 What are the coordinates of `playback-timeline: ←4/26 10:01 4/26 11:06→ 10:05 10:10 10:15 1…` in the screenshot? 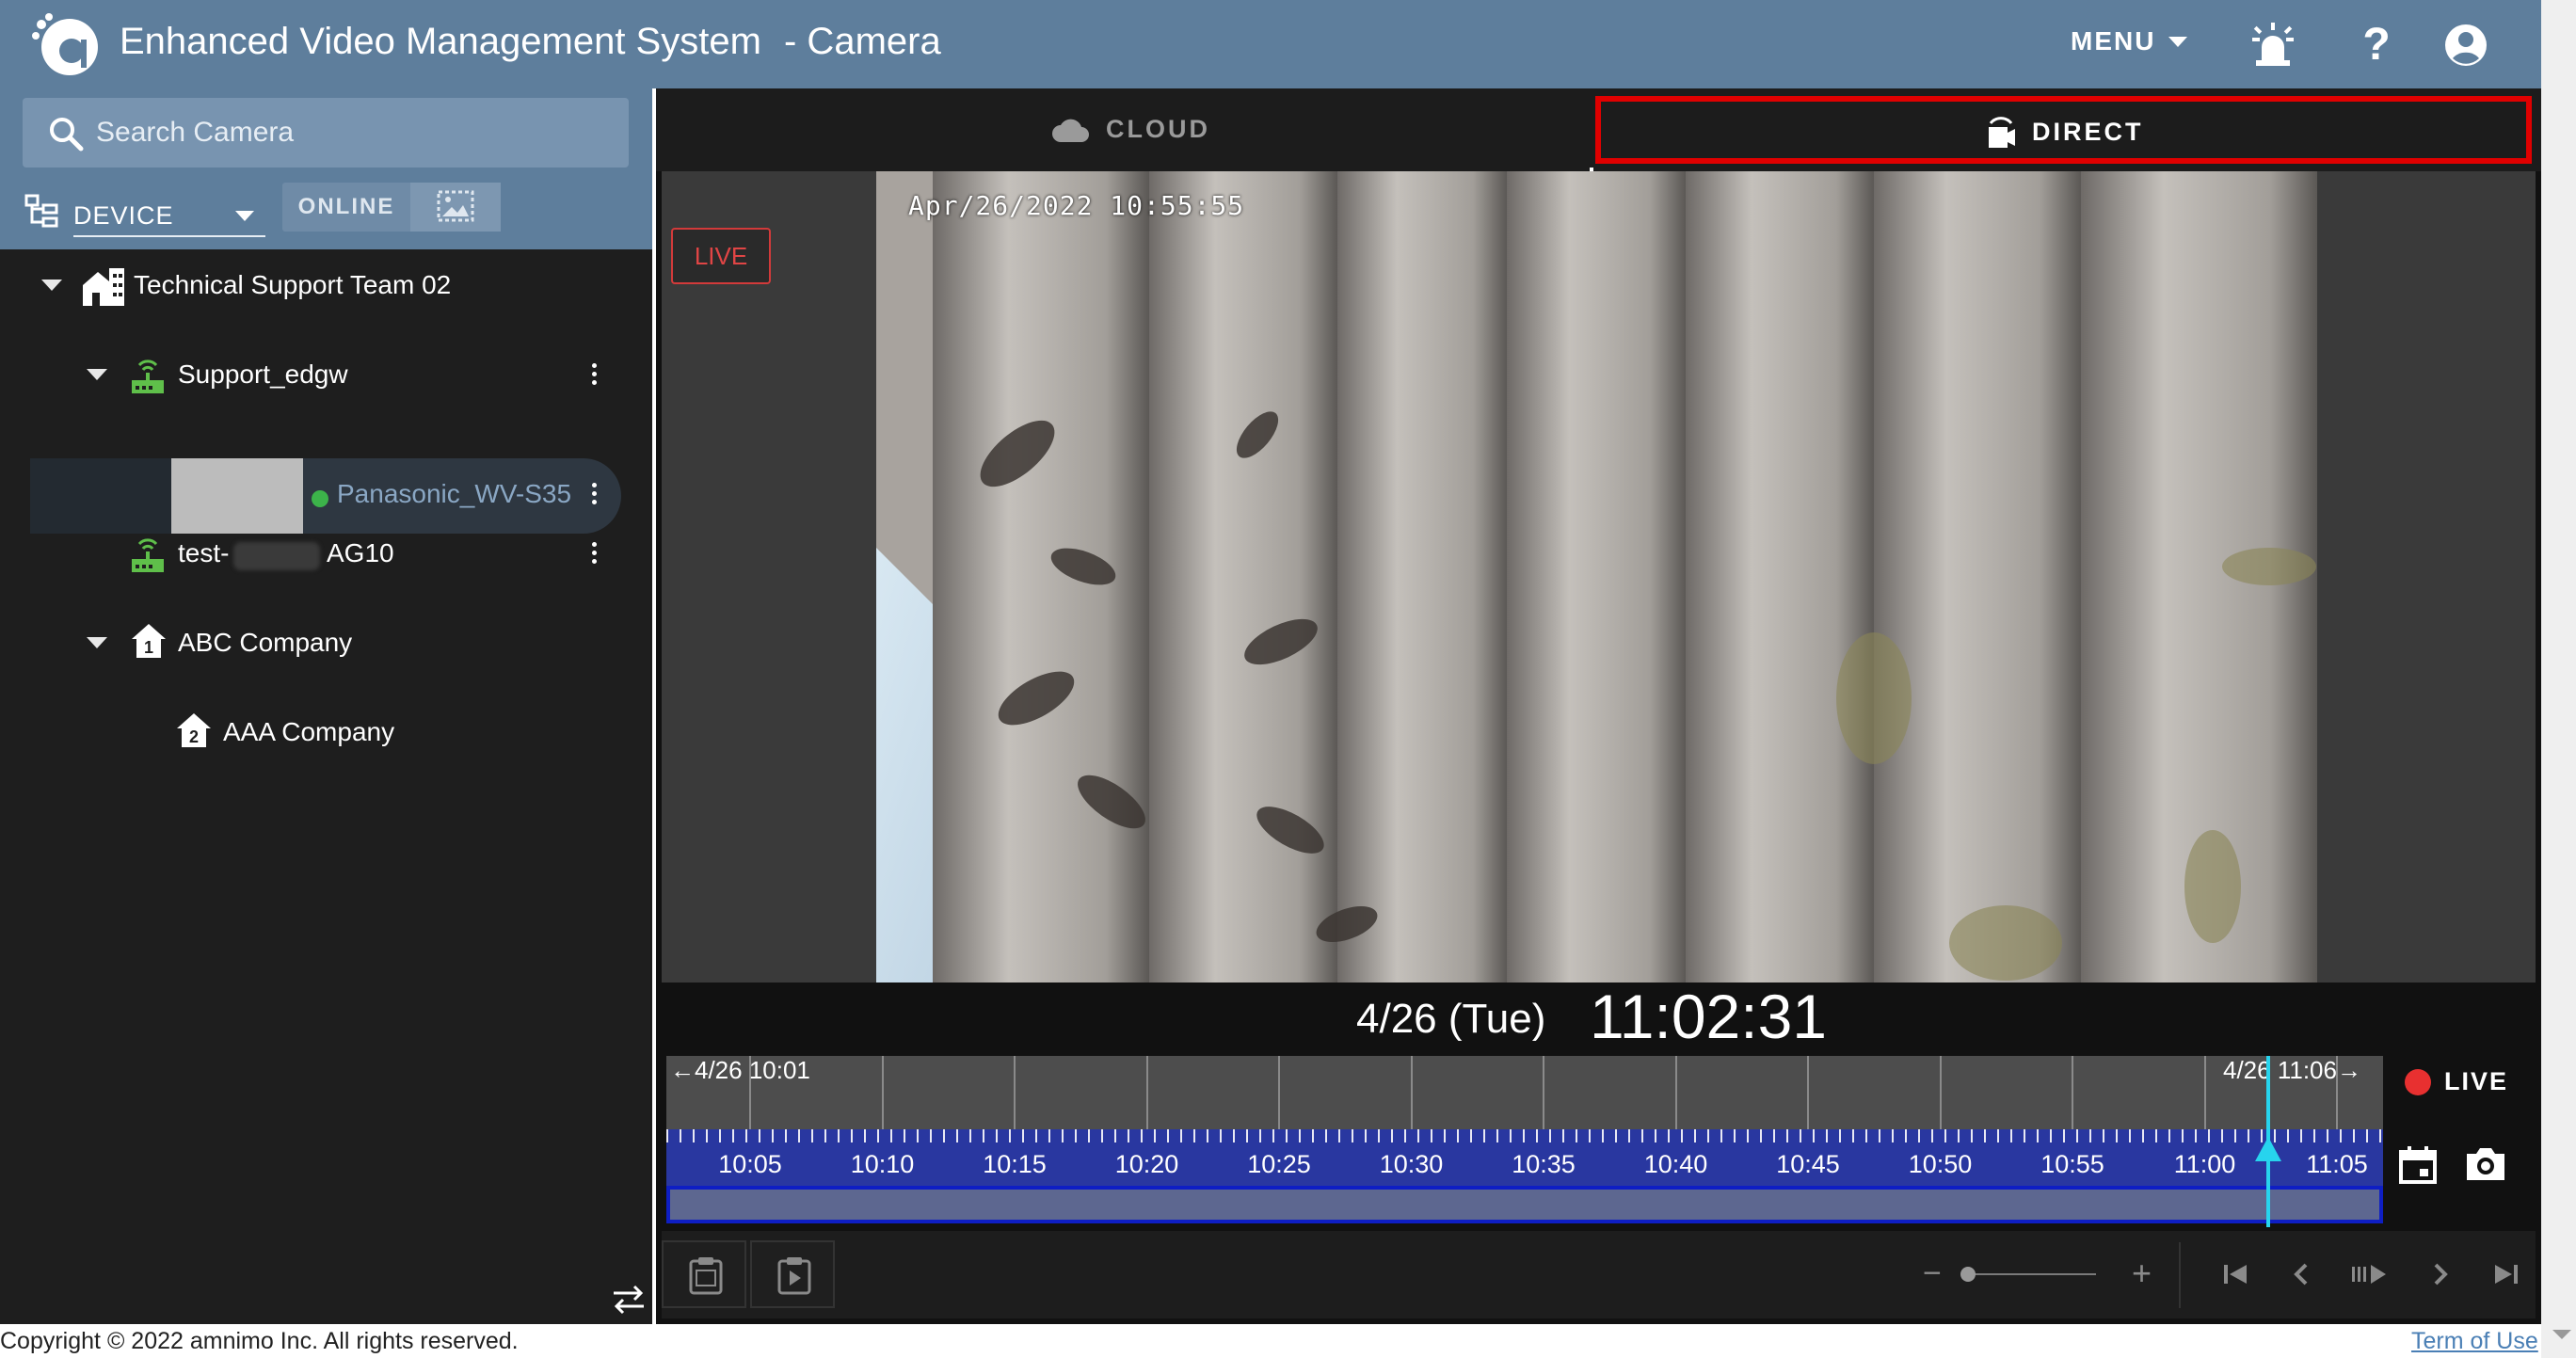 It's located at (1524, 1141).